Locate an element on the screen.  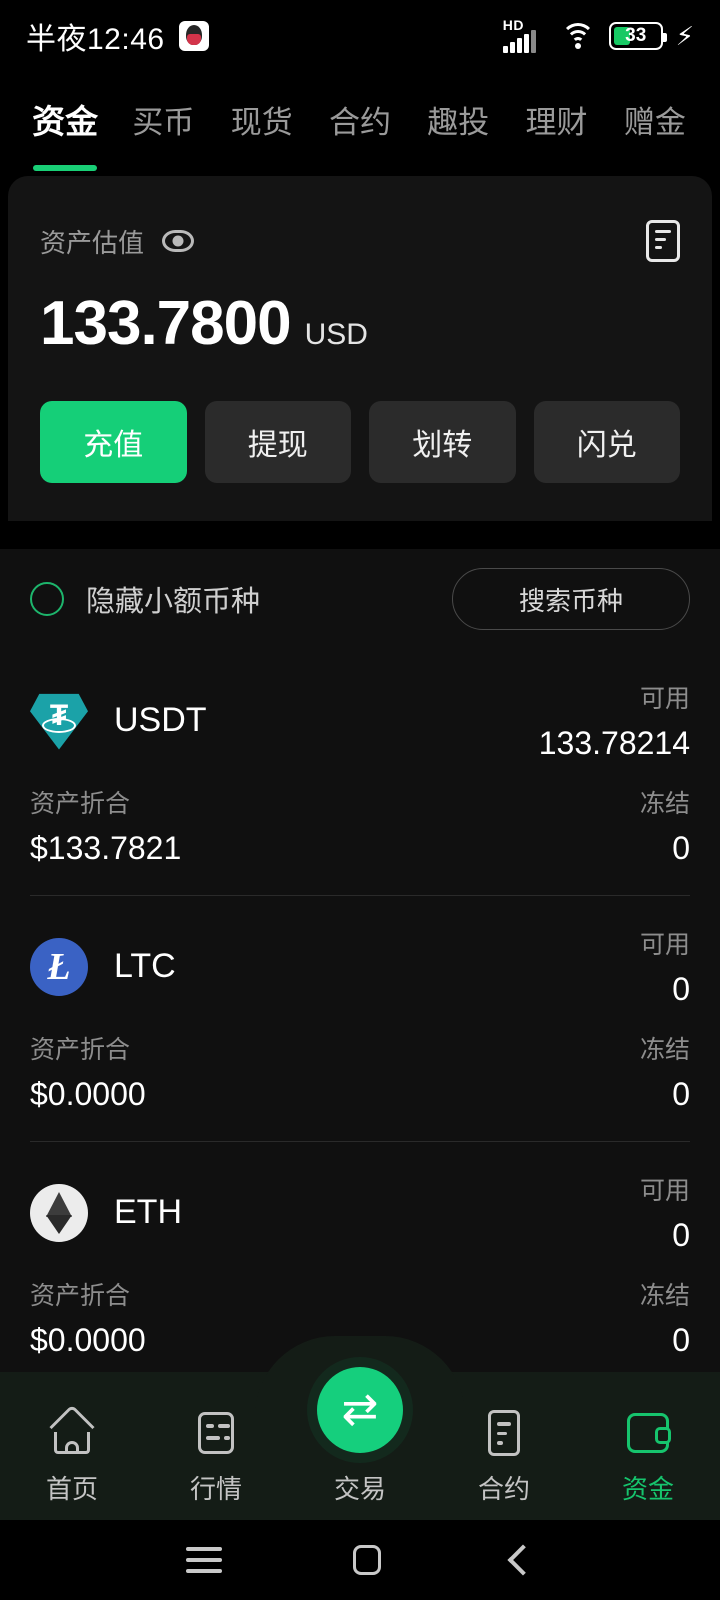
coin-identity: ETH is located at coordinates (106, 1212).